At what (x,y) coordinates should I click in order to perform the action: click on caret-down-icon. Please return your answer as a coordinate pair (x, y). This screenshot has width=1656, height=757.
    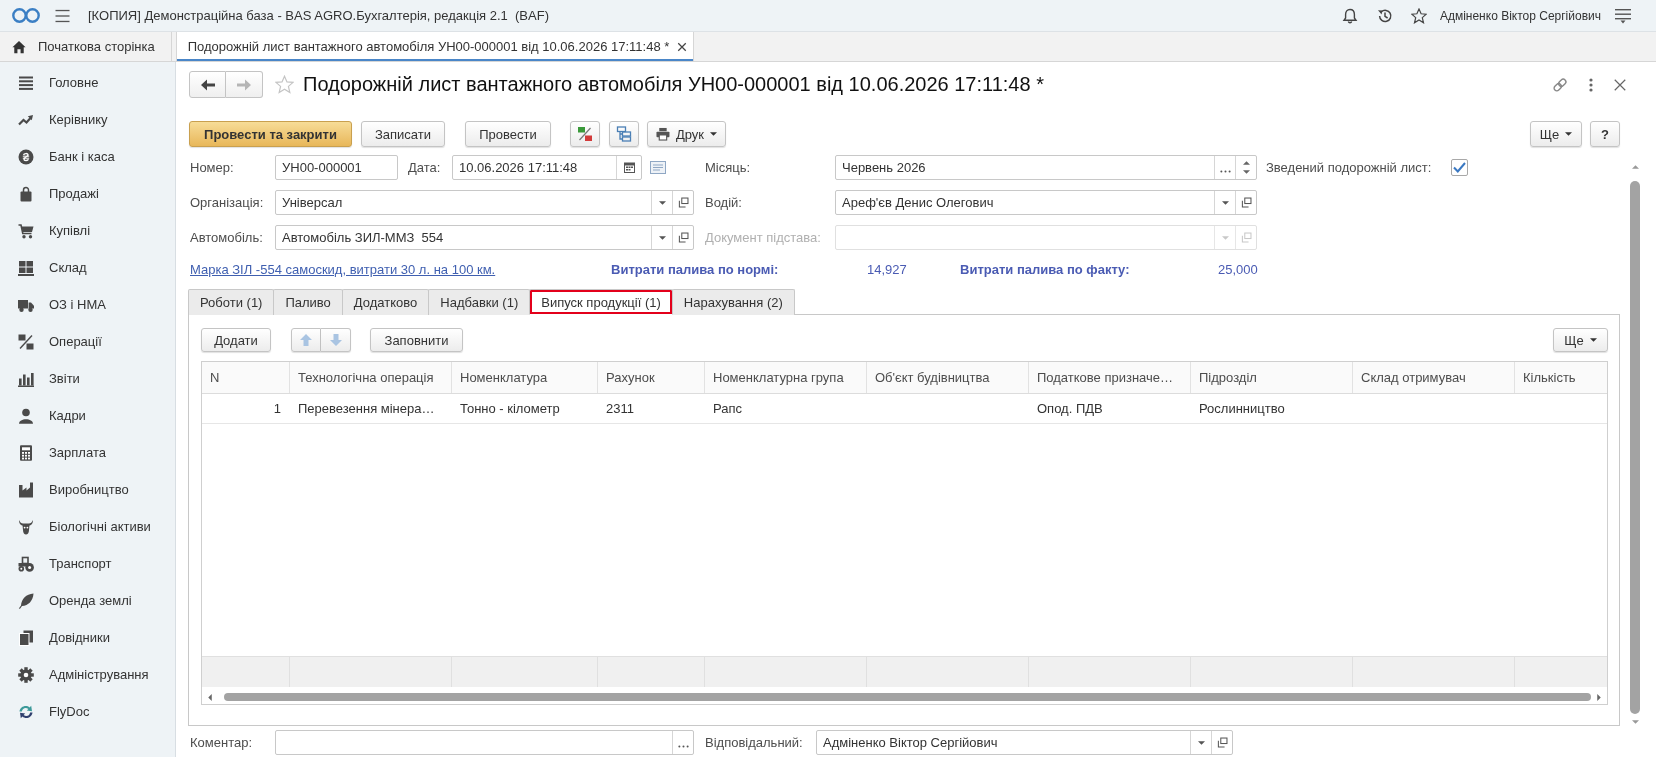
    Looking at the image, I should click on (1246, 172).